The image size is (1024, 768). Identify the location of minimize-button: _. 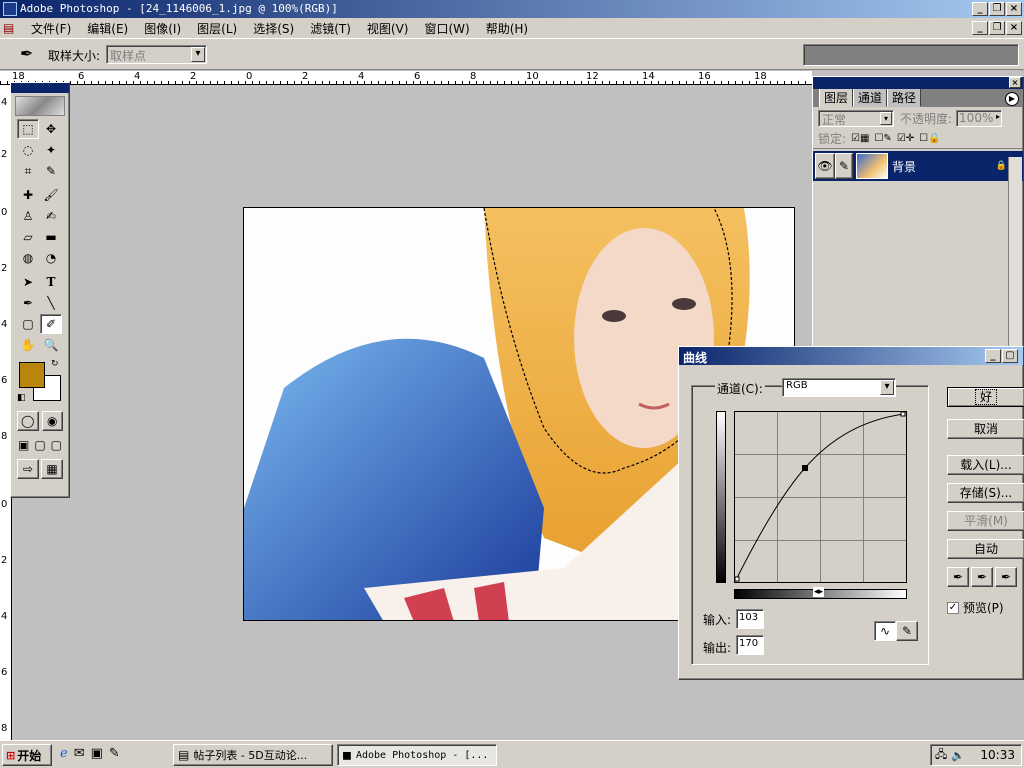
(980, 9).